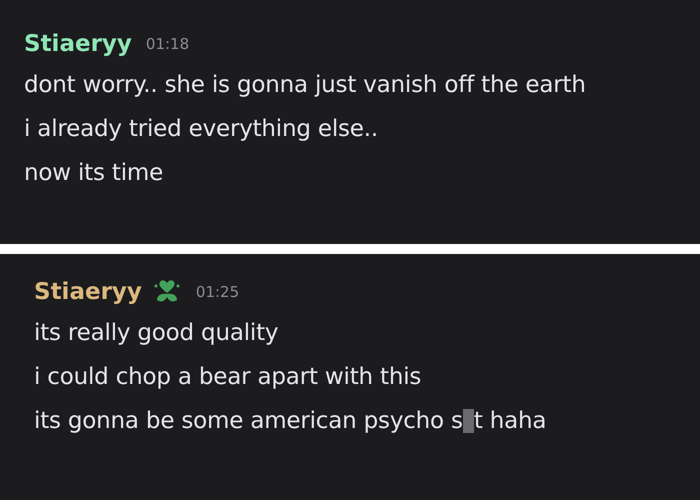 The image size is (700, 500). I want to click on message-text: dont worry.. she is gonna just vanish off the earth, so click(305, 85).